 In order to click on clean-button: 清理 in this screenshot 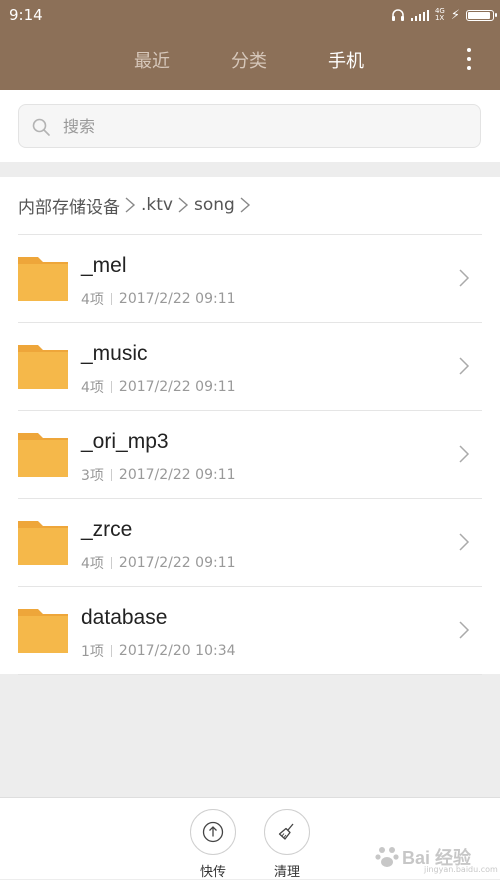, I will do `click(287, 844)`.